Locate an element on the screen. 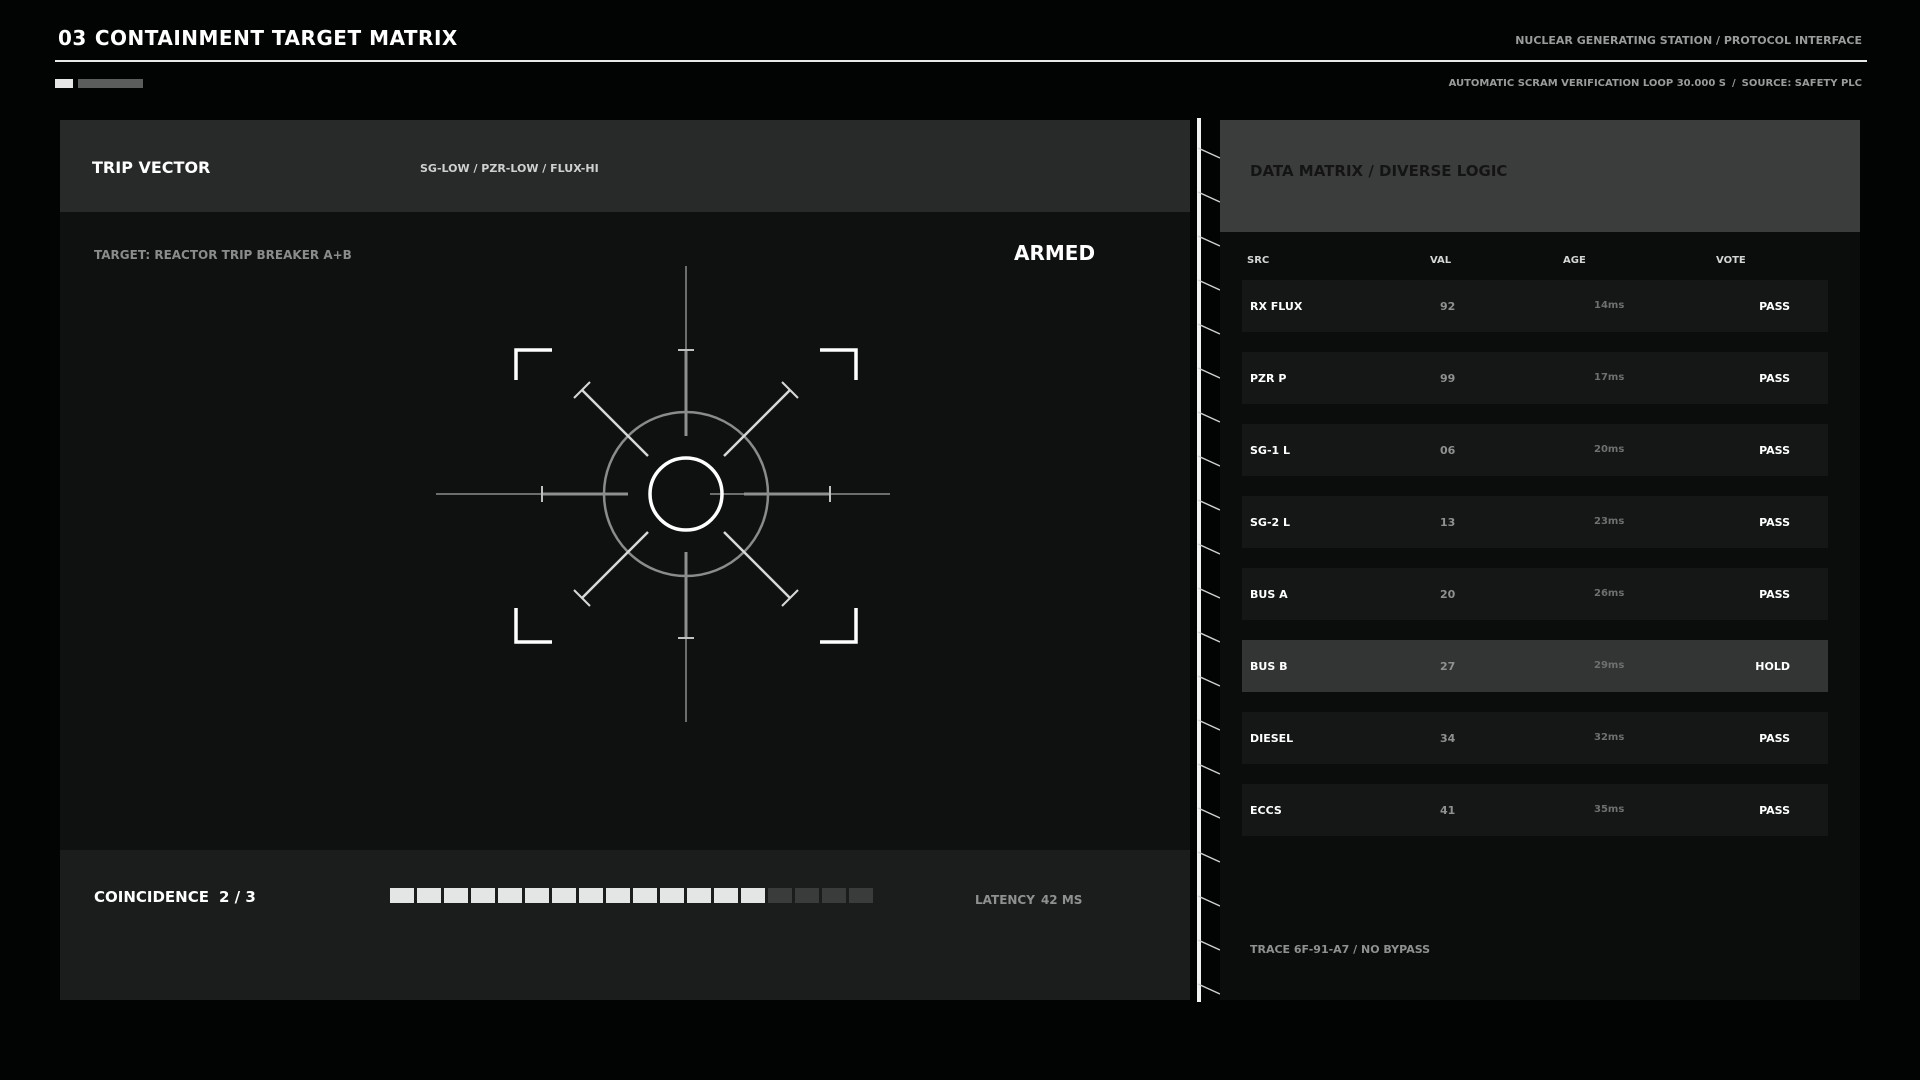 The width and height of the screenshot is (1920, 1080). matrix-row: SG-2 L 13 23ms PASS is located at coordinates (1535, 522).